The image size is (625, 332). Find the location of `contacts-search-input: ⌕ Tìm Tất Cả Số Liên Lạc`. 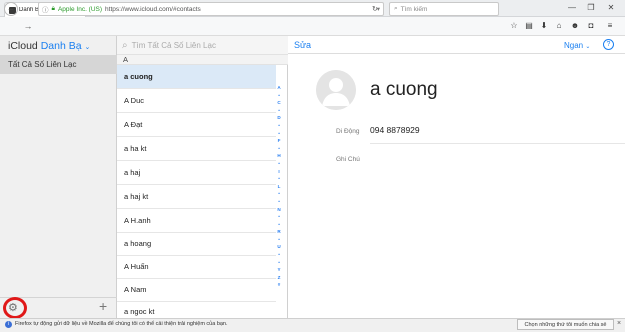

contacts-search-input: ⌕ Tìm Tất Cả Số Liên Lạc is located at coordinates (202, 45).